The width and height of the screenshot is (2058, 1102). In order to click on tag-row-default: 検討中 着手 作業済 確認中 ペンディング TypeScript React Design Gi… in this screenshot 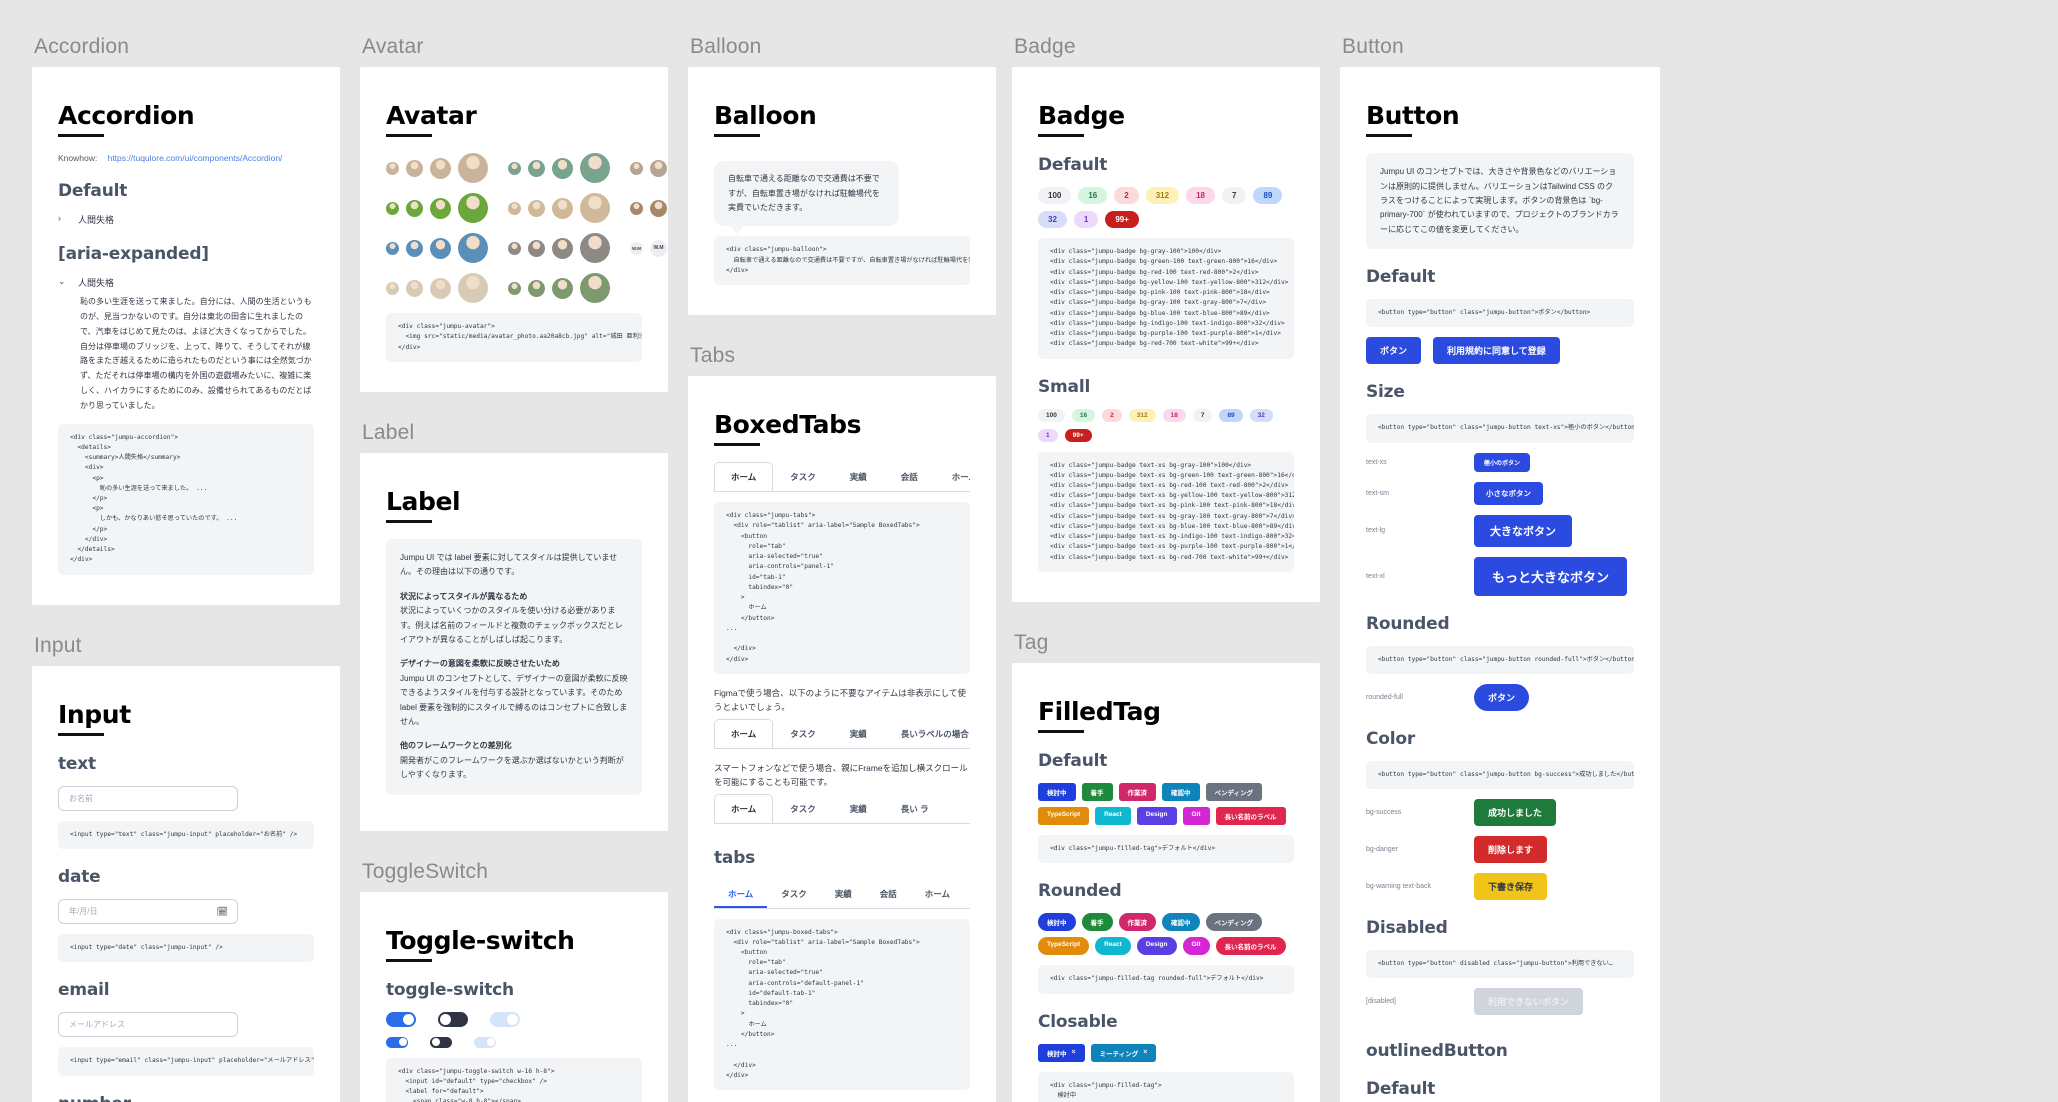, I will do `click(1166, 804)`.